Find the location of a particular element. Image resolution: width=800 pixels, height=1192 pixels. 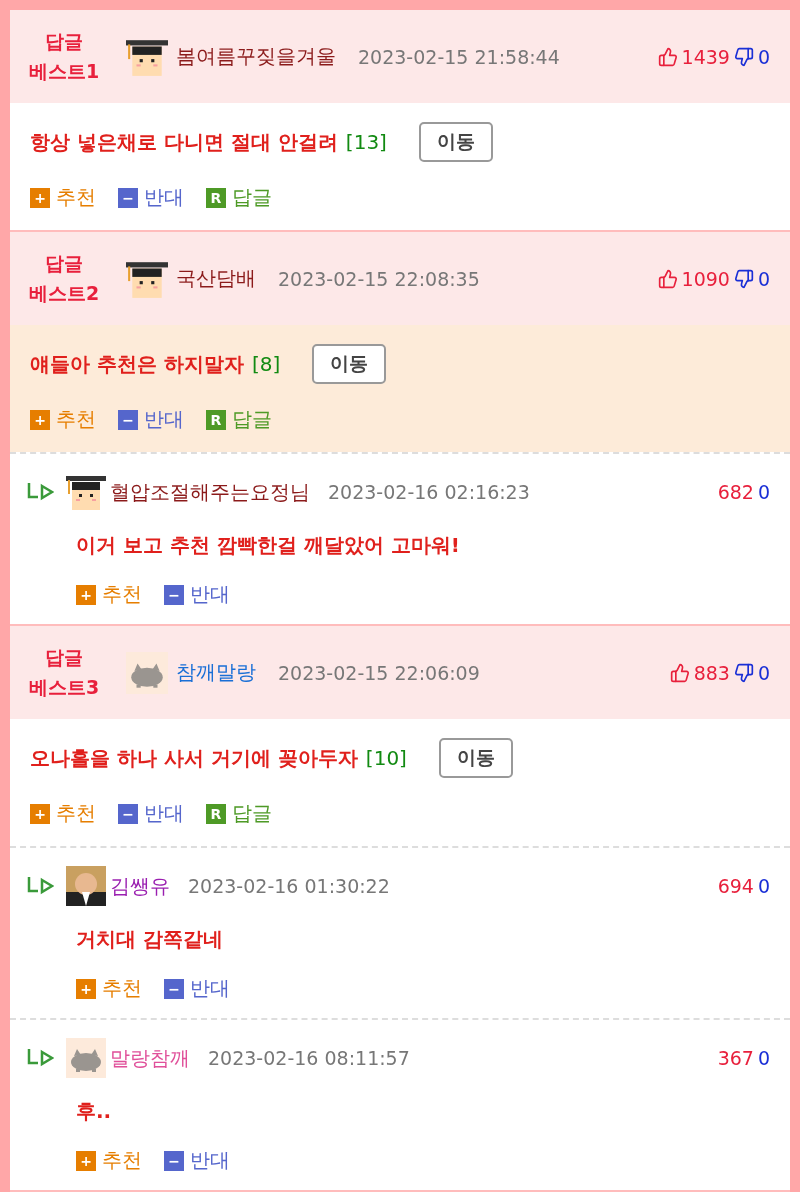

comment-date: 2023-02-16 02:16:23 is located at coordinates (429, 492).